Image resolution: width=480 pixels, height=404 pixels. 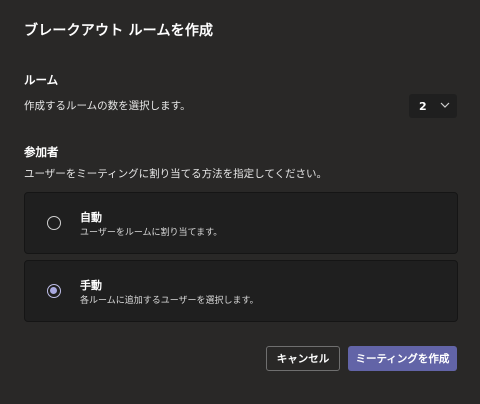 What do you see at coordinates (151, 233) in the screenshot?
I see `automatic-option-description: ユーザーをルームに割り当てます。` at bounding box center [151, 233].